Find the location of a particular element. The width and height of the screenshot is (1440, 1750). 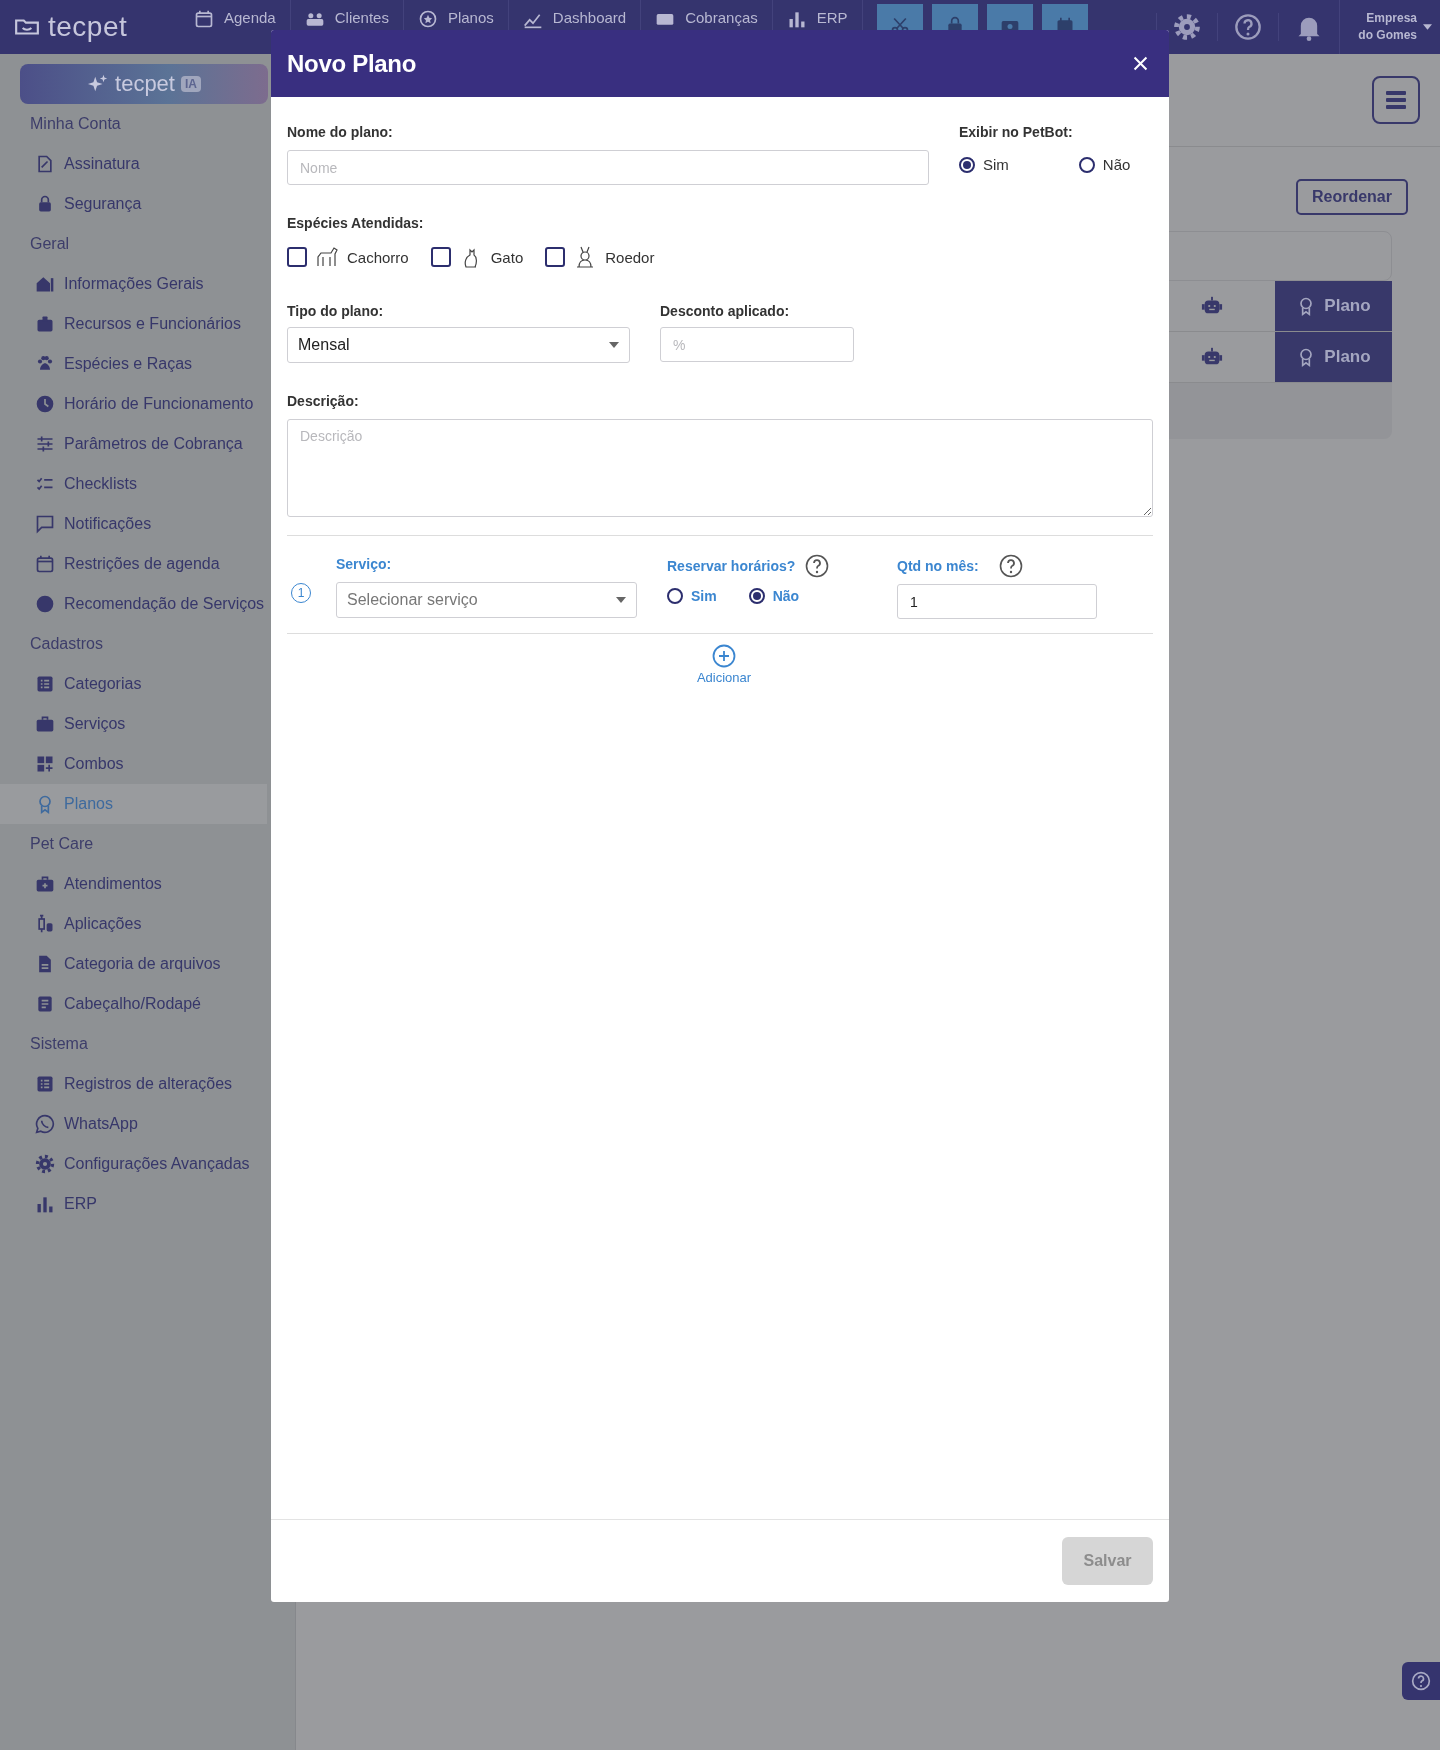

sidebar-item: Aplicações is located at coordinates (133, 924).